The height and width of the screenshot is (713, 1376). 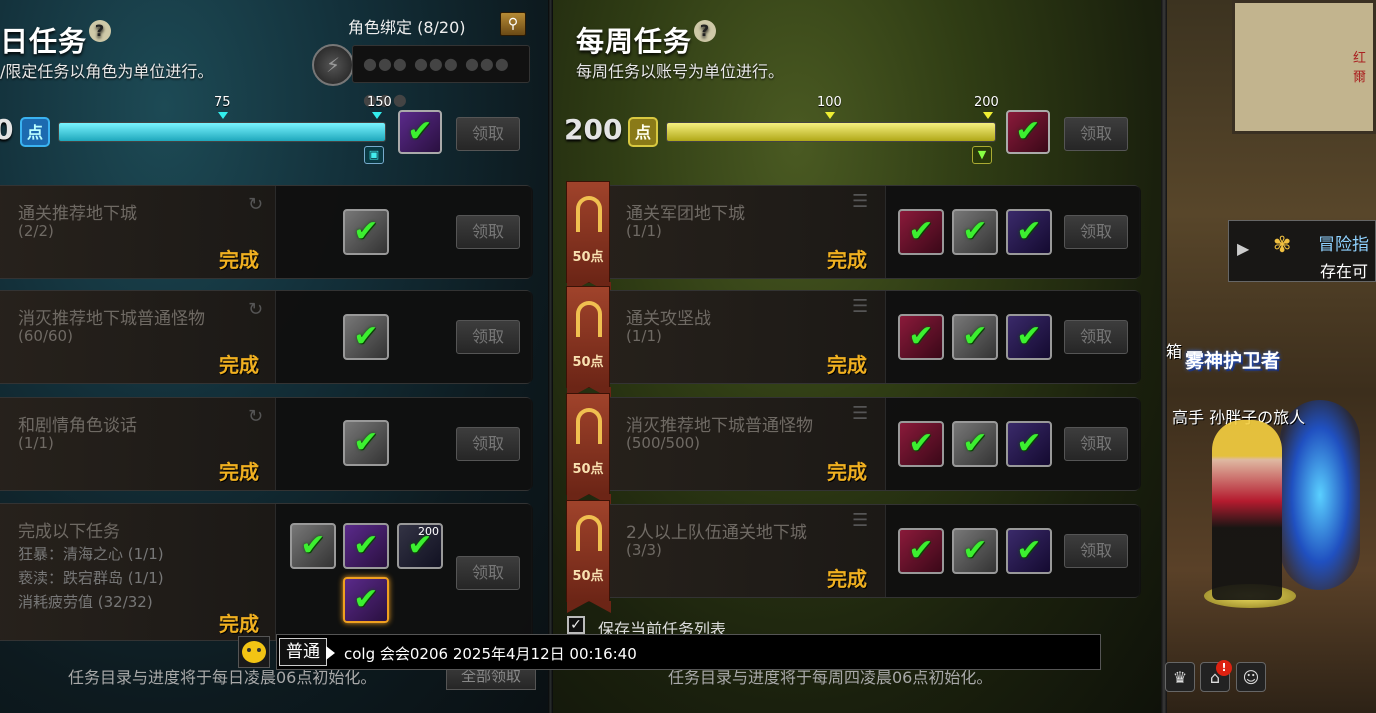 What do you see at coordinates (254, 652) in the screenshot?
I see `emoticon-button` at bounding box center [254, 652].